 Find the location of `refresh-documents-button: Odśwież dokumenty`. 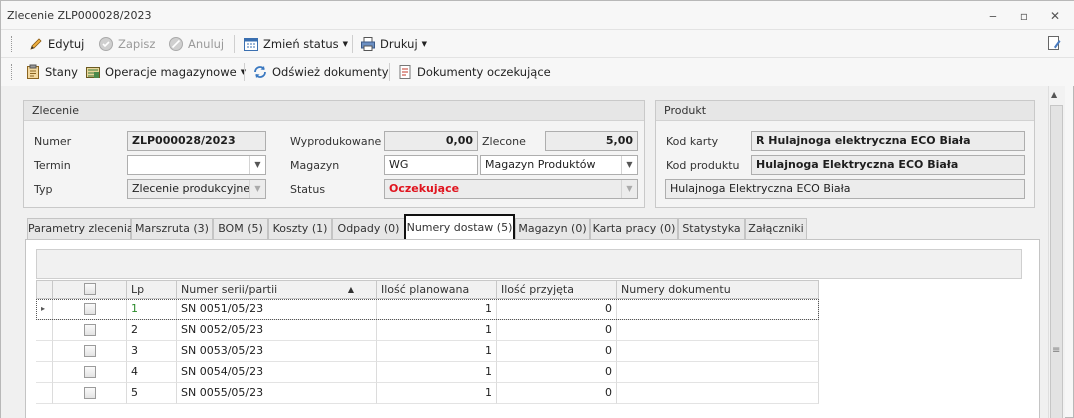

refresh-documents-button: Odśwież dokumenty is located at coordinates (320, 72).